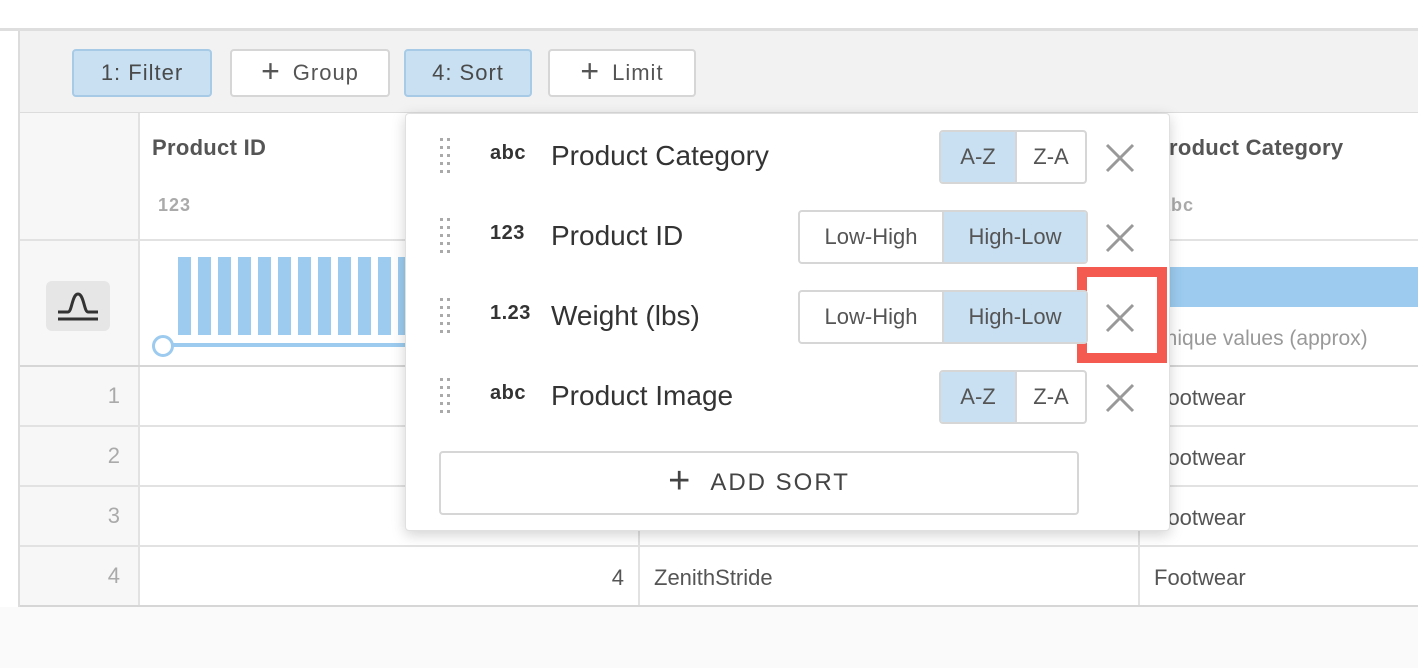 The height and width of the screenshot is (668, 1418). I want to click on sort-item: abc Product Category A-Z Z-A, so click(788, 156).